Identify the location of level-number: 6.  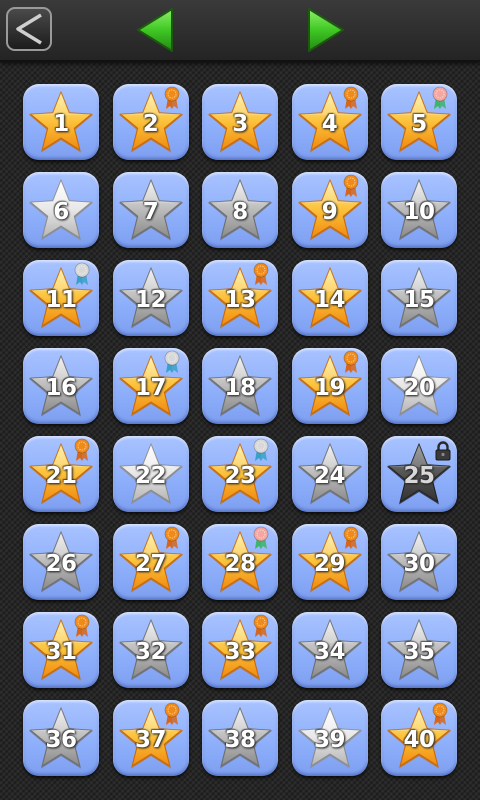
(61, 212).